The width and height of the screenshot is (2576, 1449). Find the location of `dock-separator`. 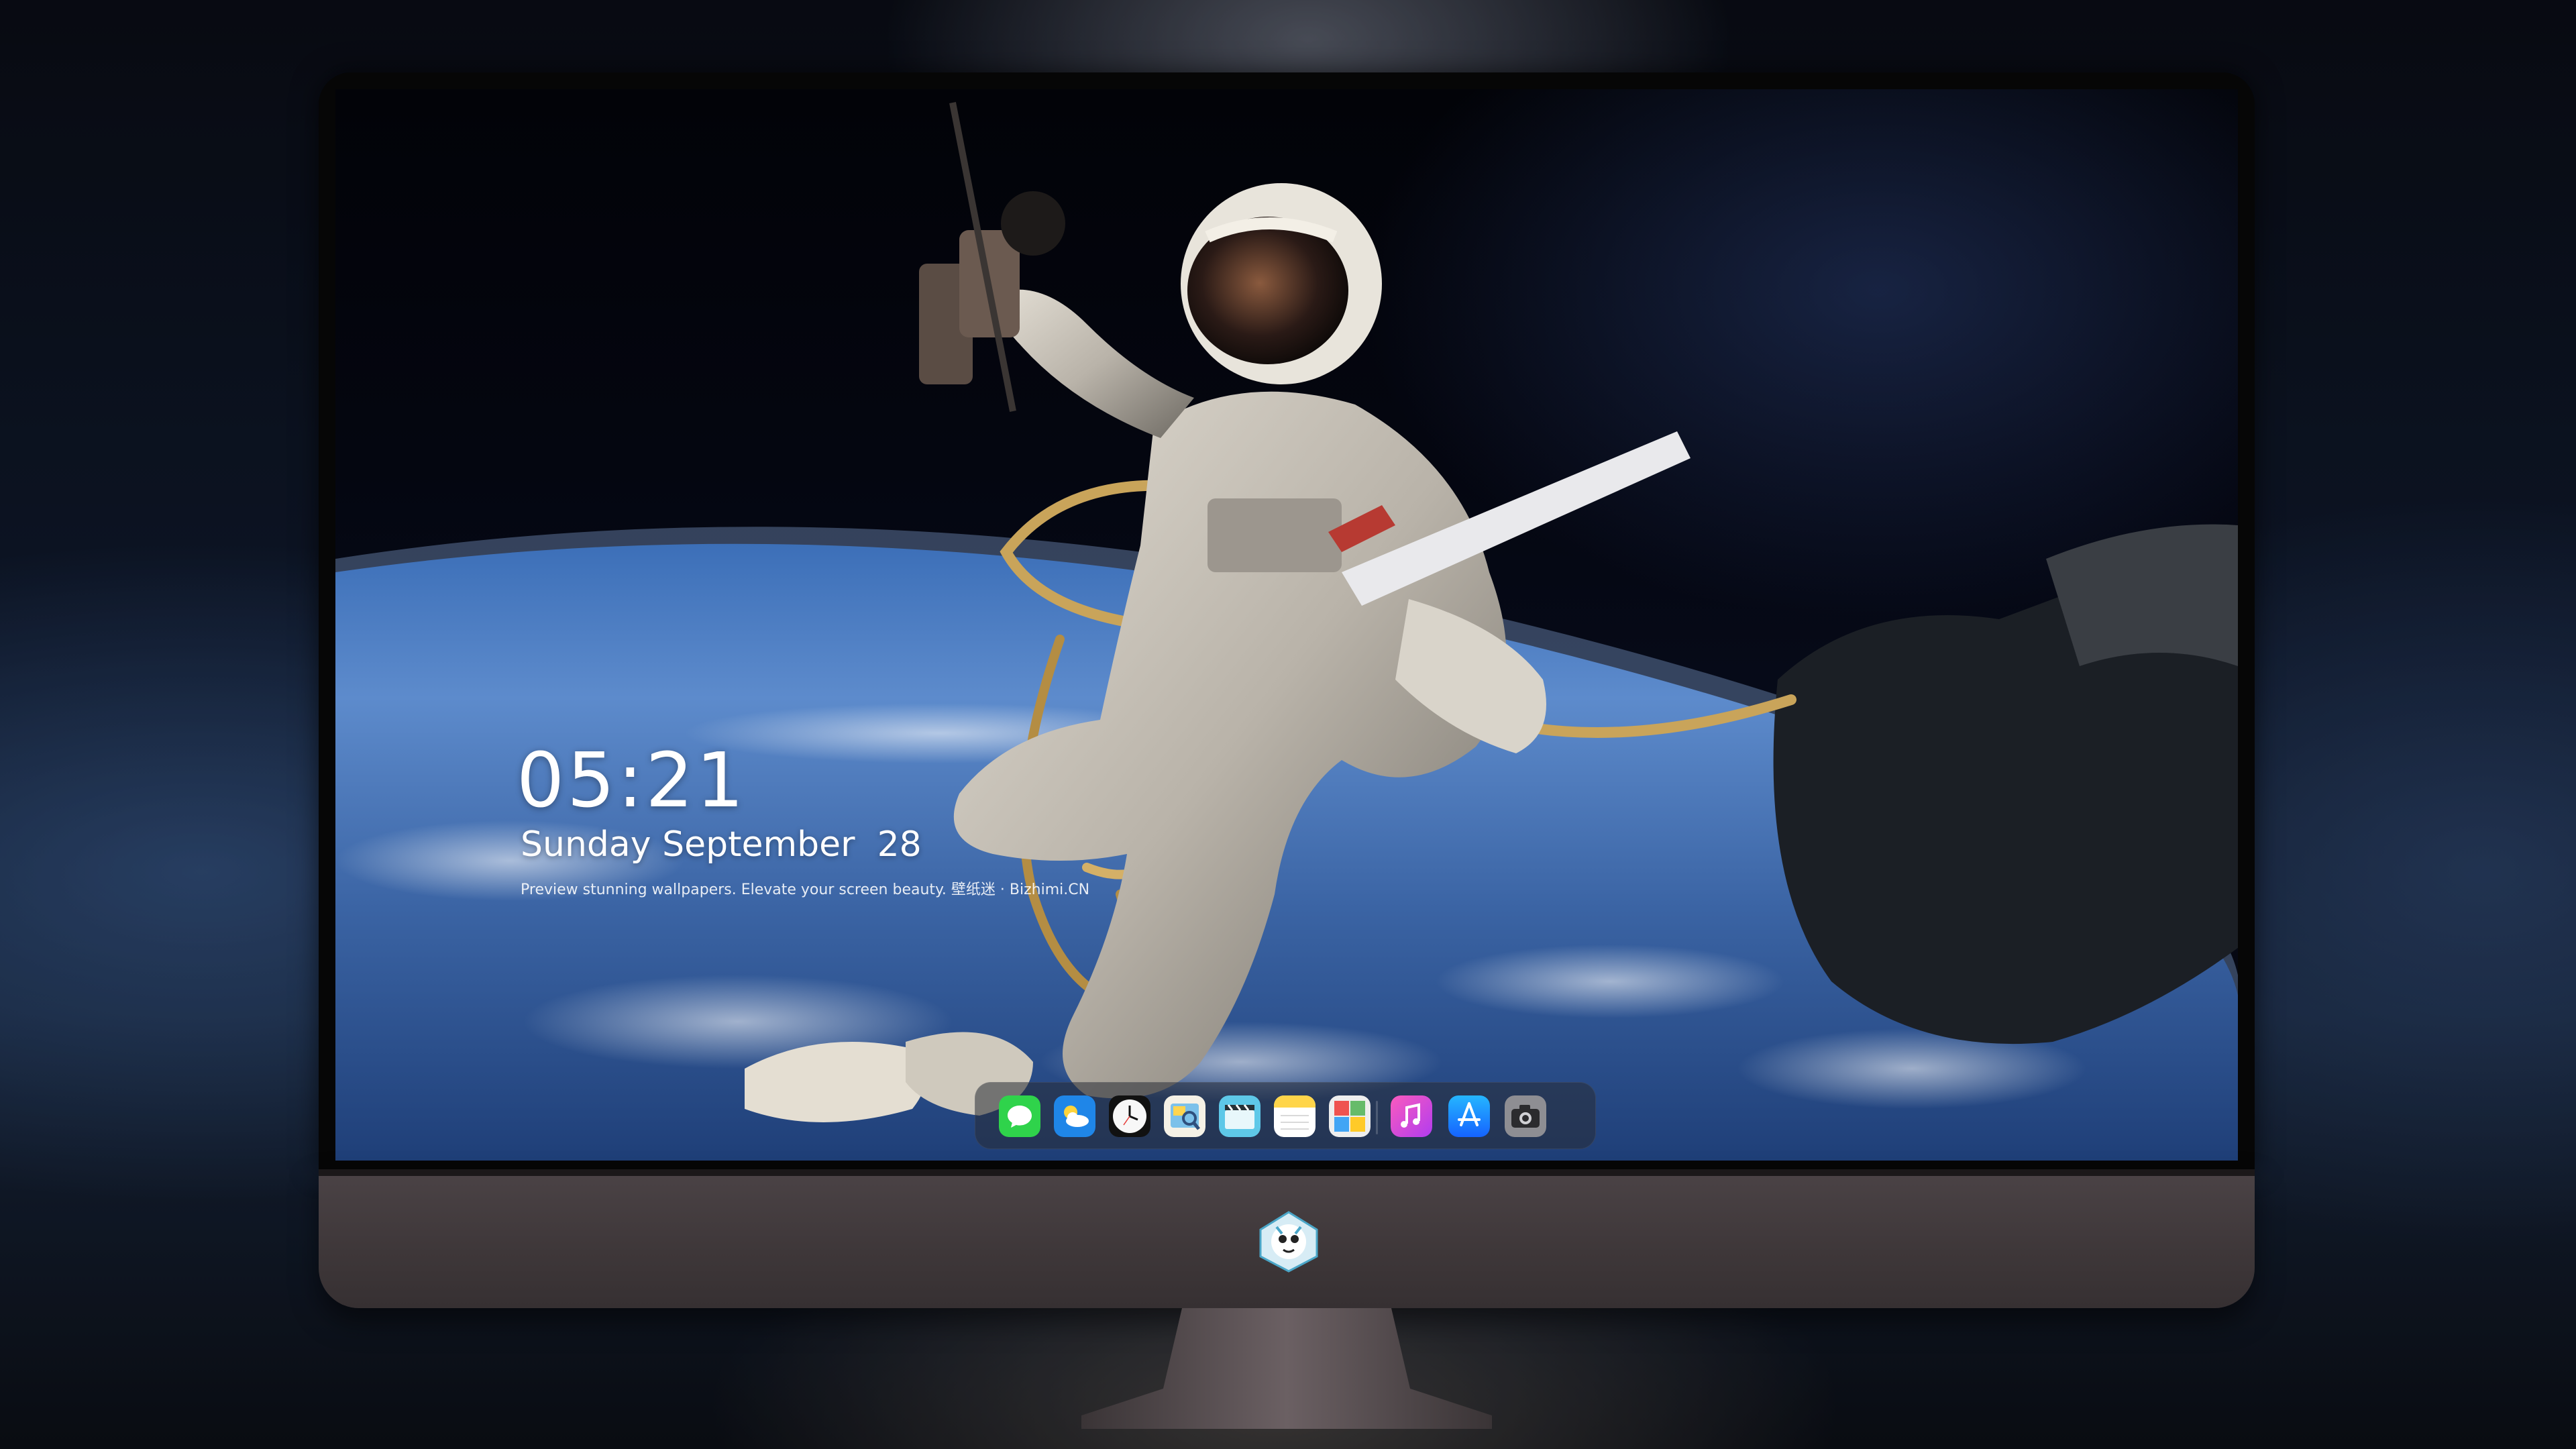

dock-separator is located at coordinates (1377, 1117).